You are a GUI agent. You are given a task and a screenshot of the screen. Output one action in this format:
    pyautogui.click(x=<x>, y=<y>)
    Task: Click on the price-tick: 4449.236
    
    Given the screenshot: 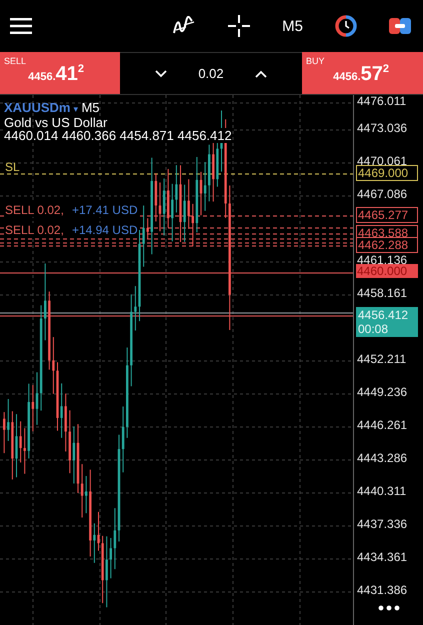 What is the action you would take?
    pyautogui.click(x=382, y=392)
    